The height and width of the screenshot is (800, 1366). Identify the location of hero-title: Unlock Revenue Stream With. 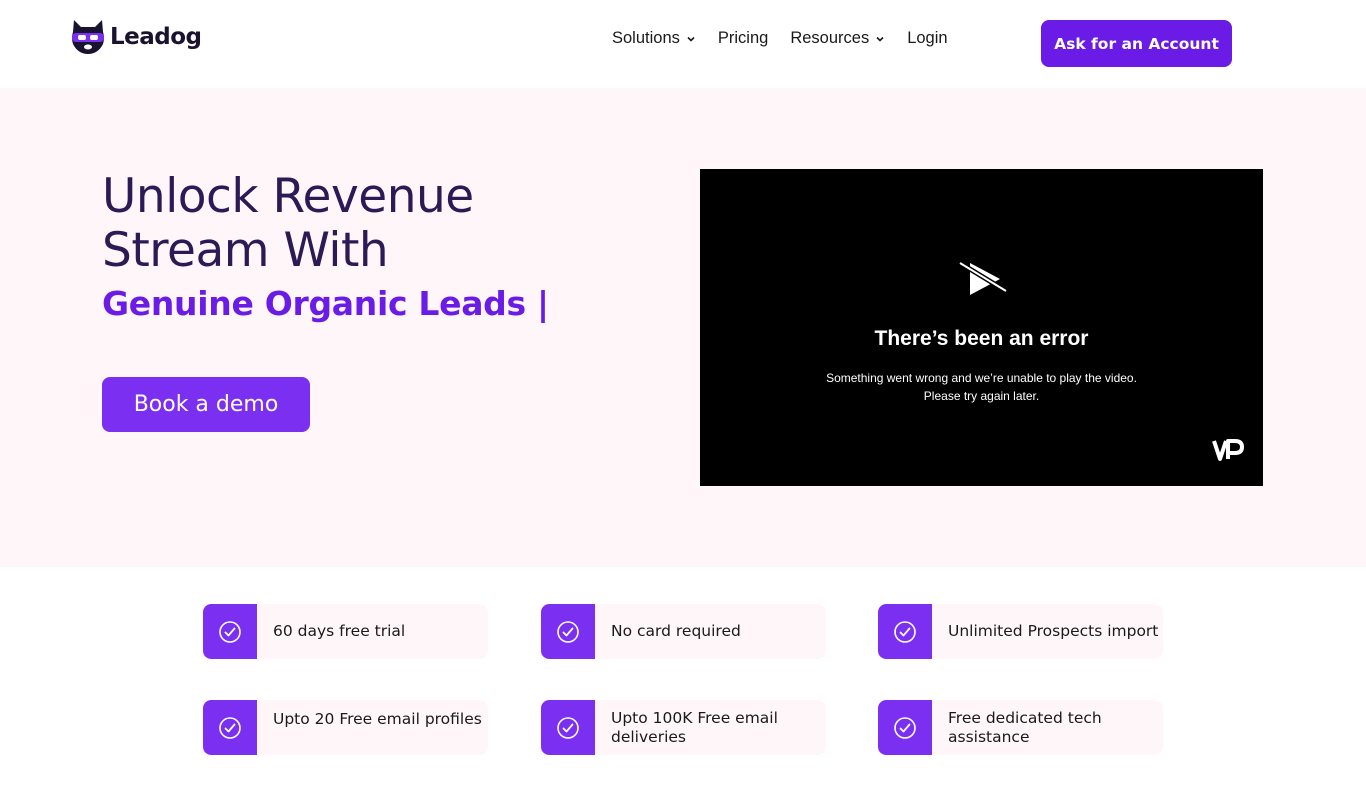
(382, 224).